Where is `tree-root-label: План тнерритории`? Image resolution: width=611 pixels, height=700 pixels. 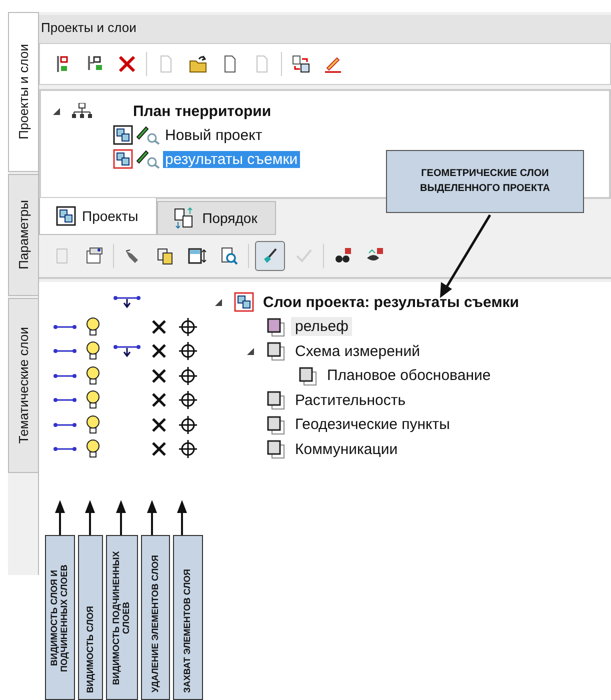 tree-root-label: План тнерритории is located at coordinates (202, 111).